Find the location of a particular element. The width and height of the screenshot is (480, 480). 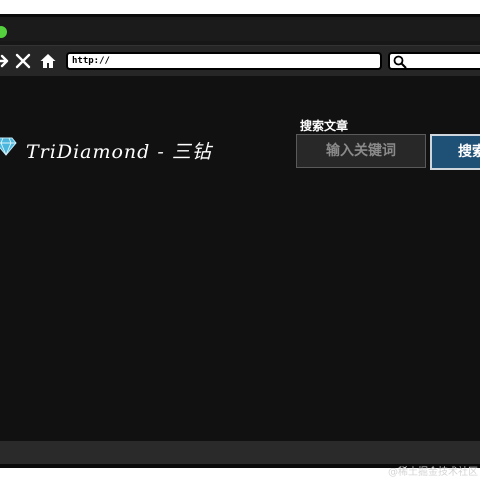

site-title: TriDiamond - 三钻 is located at coordinates (119, 150).